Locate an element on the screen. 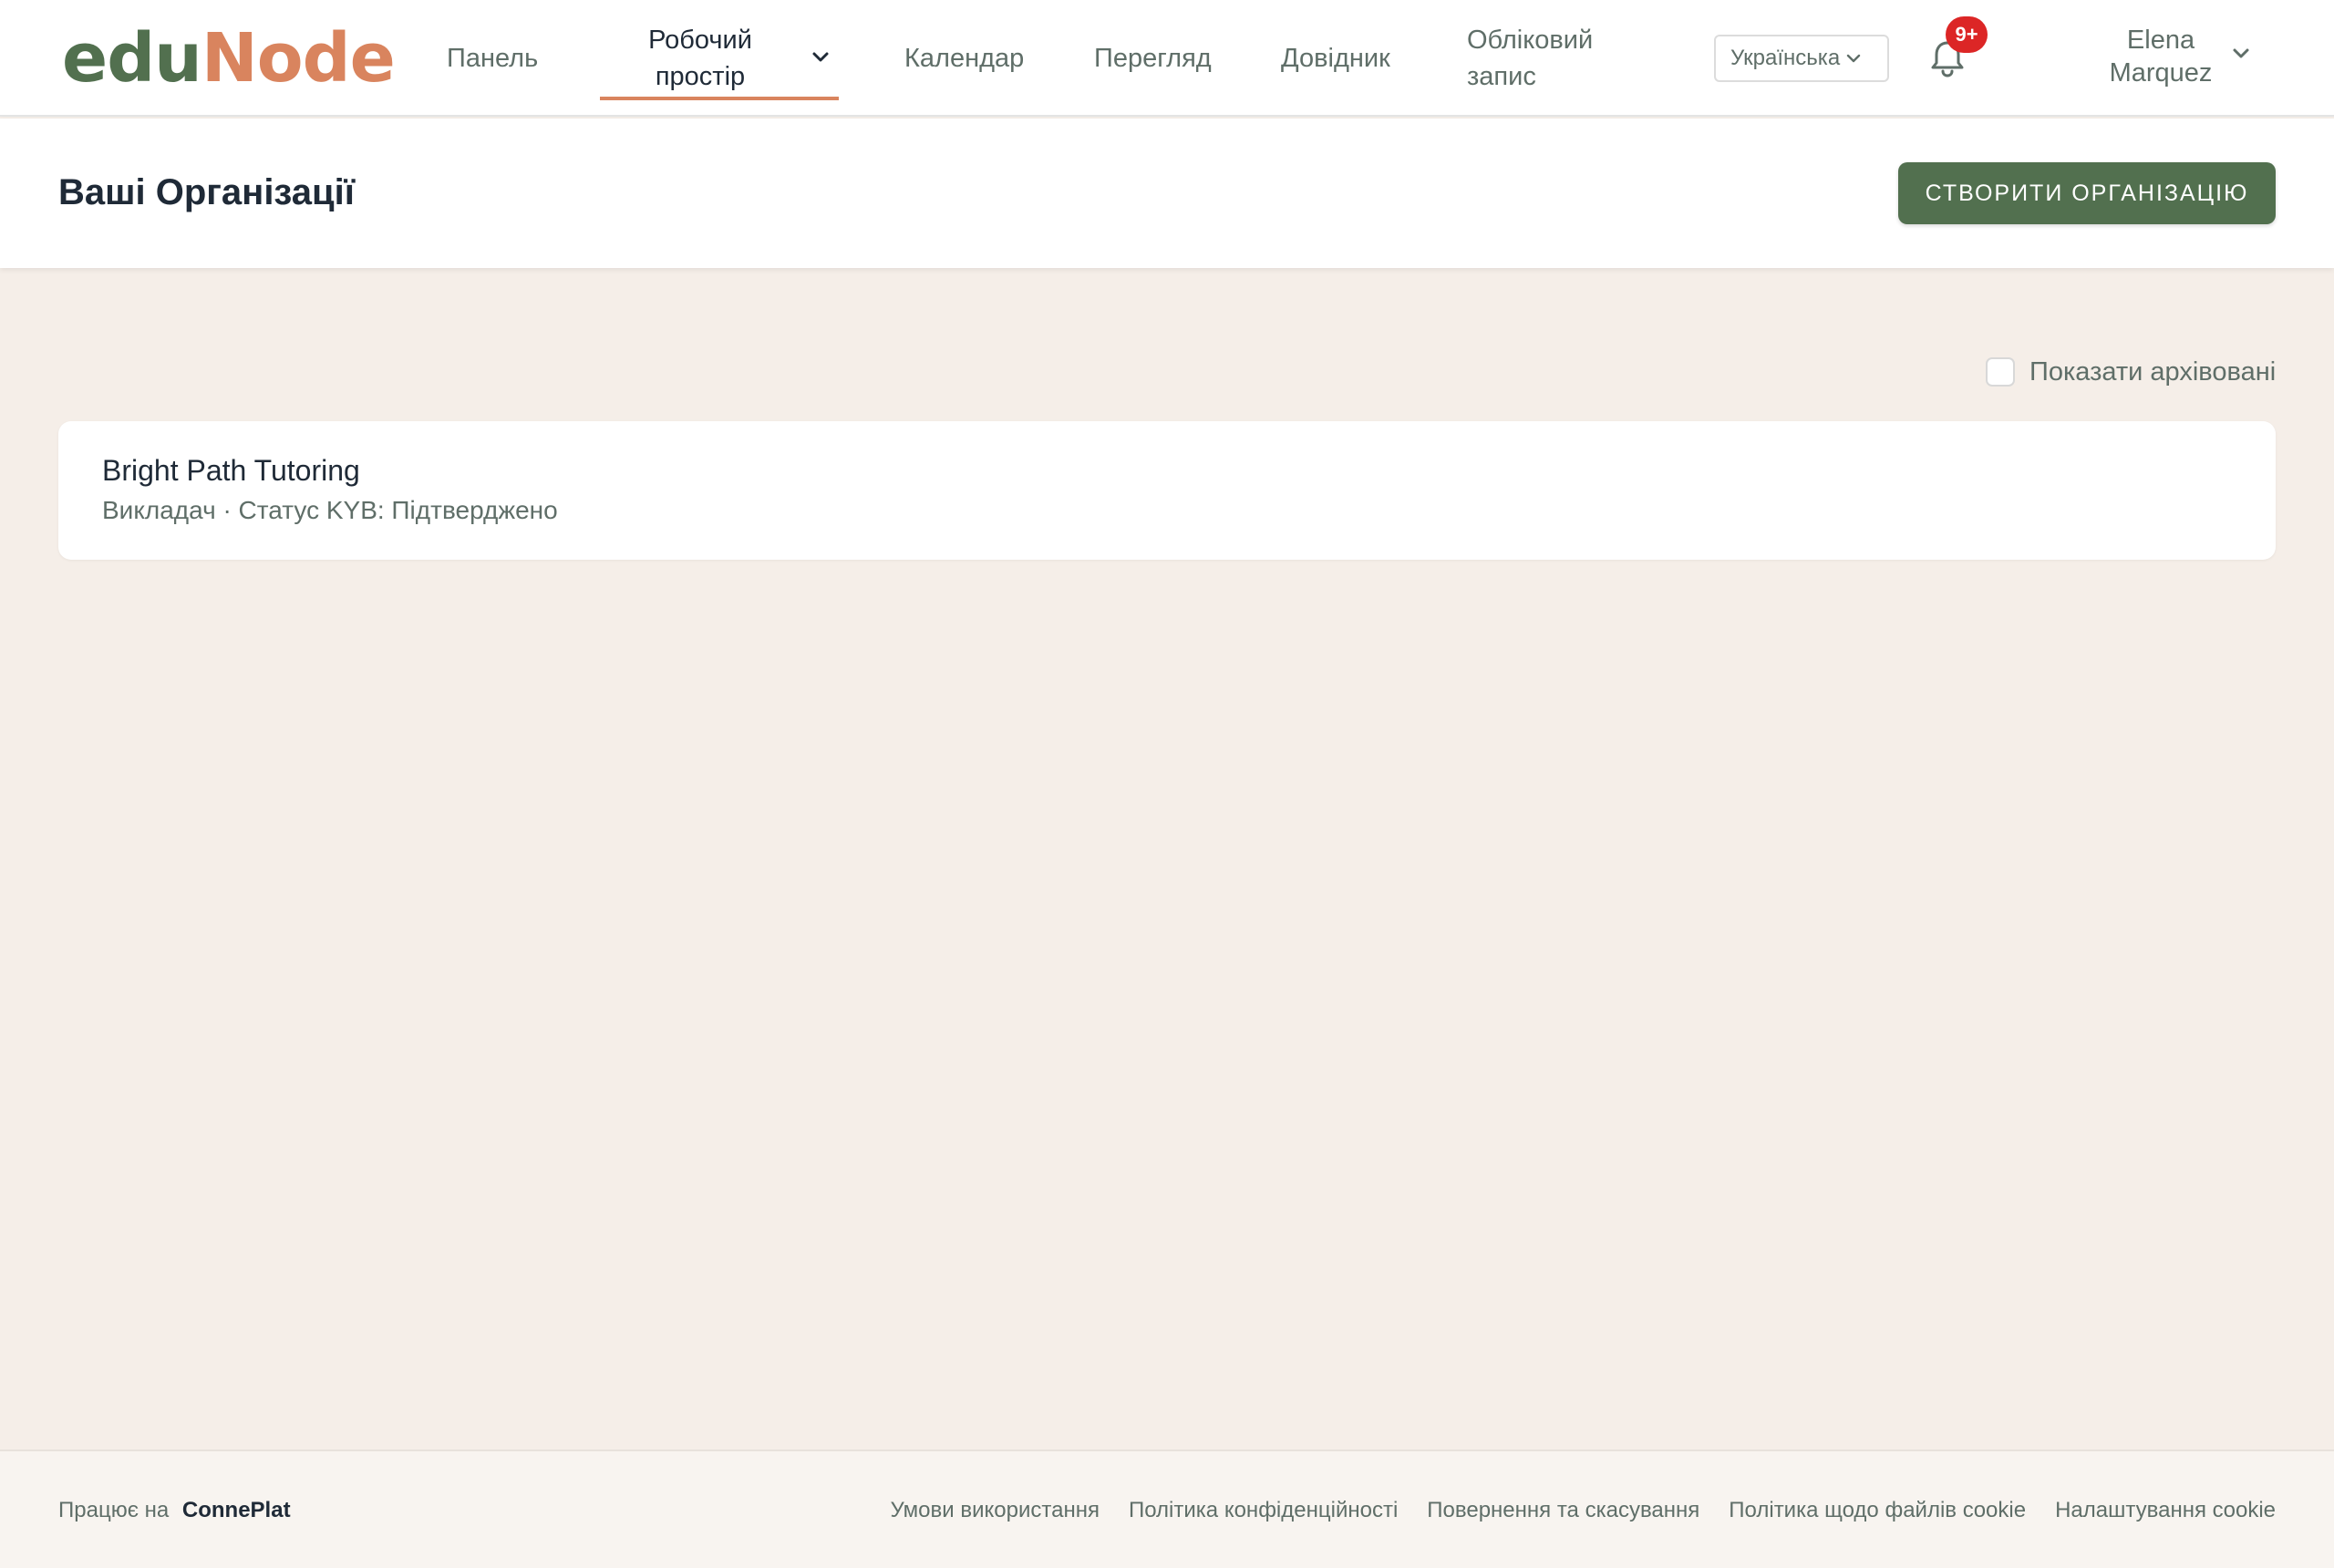 The width and height of the screenshot is (2334, 1568). user-last-name: Marquez is located at coordinates (2161, 73).